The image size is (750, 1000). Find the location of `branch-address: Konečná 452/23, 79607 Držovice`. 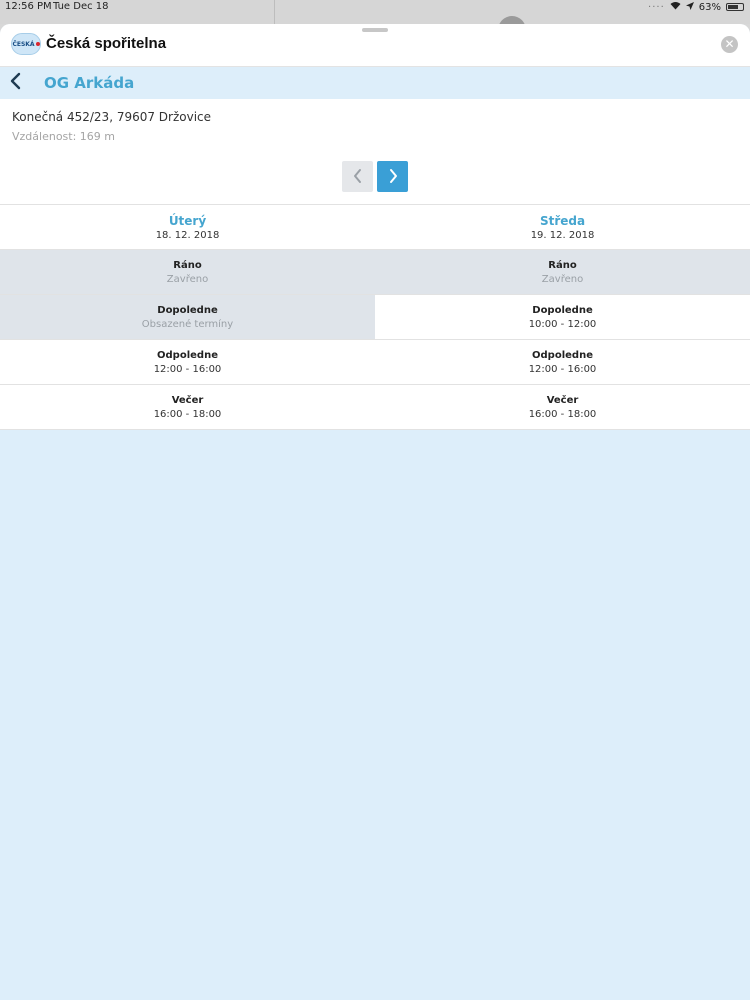

branch-address: Konečná 452/23, 79607 Držovice is located at coordinates (112, 117).